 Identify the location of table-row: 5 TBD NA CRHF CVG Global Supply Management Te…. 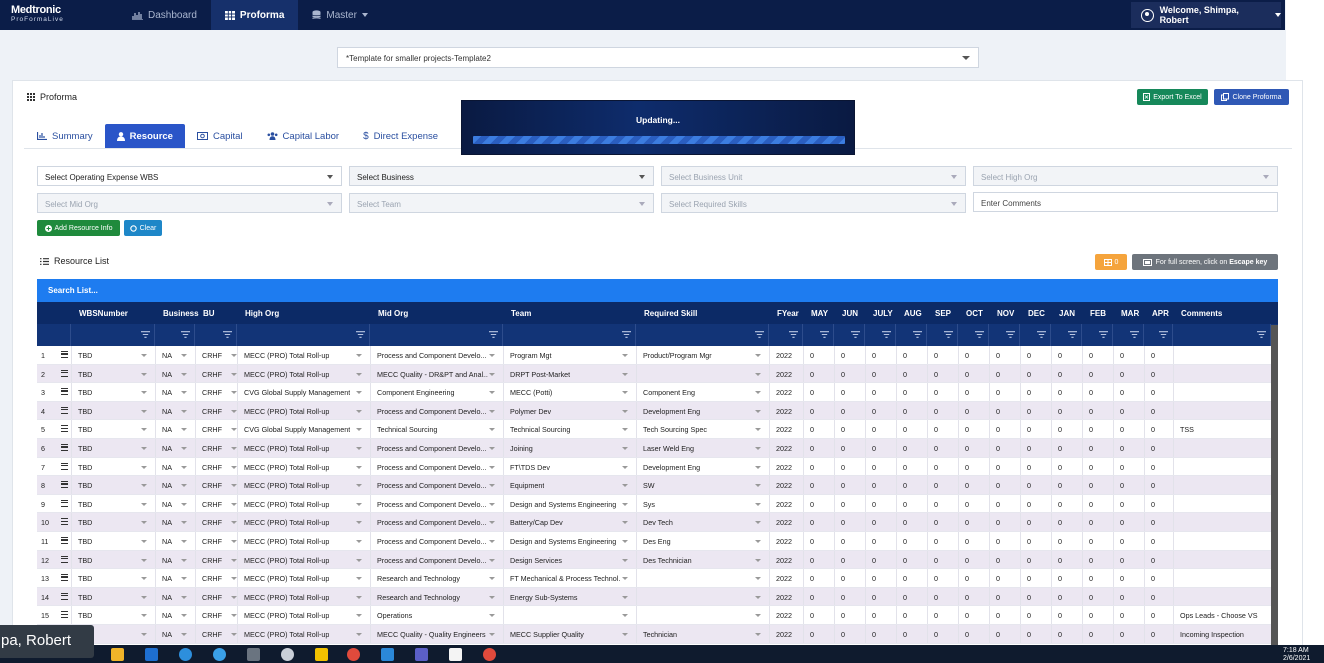
(654, 429).